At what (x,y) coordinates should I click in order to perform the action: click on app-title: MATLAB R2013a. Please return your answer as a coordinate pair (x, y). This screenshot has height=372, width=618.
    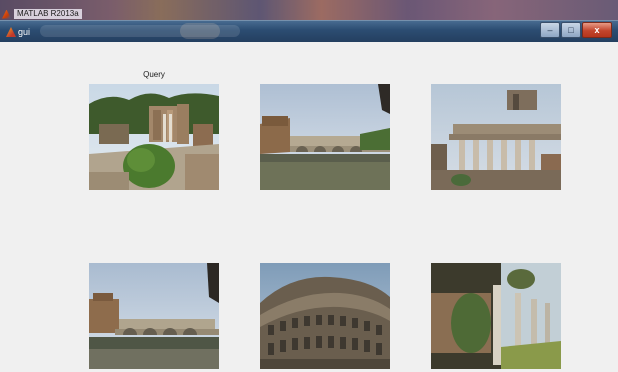
    Looking at the image, I should click on (41, 14).